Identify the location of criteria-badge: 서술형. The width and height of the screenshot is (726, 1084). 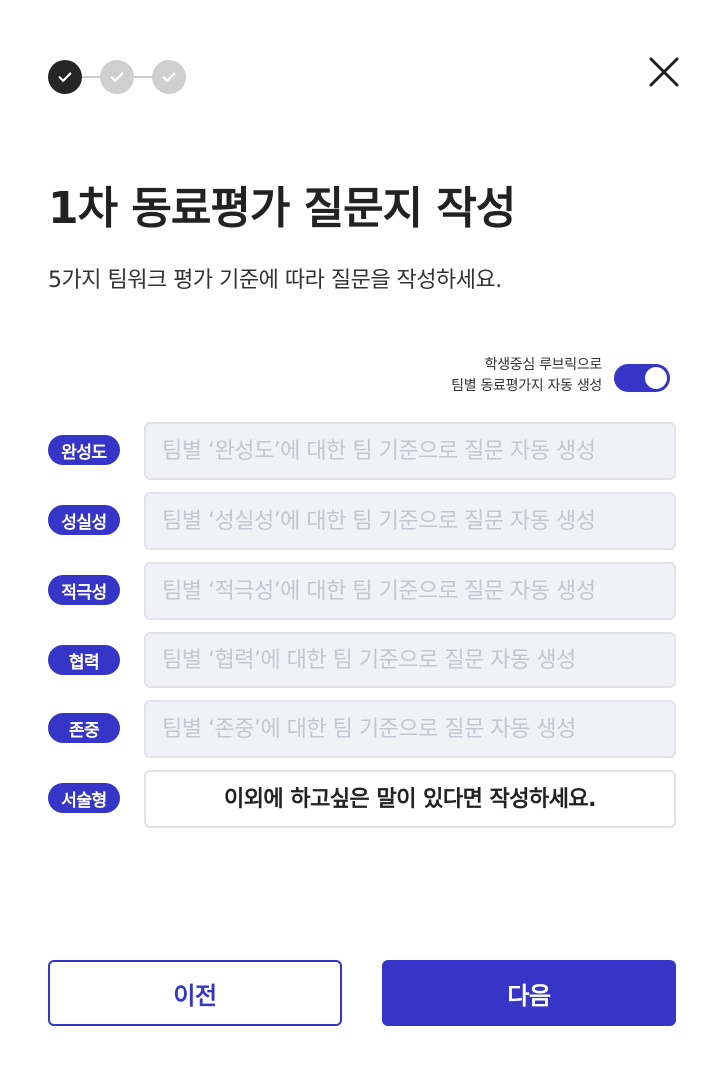
(84, 798).